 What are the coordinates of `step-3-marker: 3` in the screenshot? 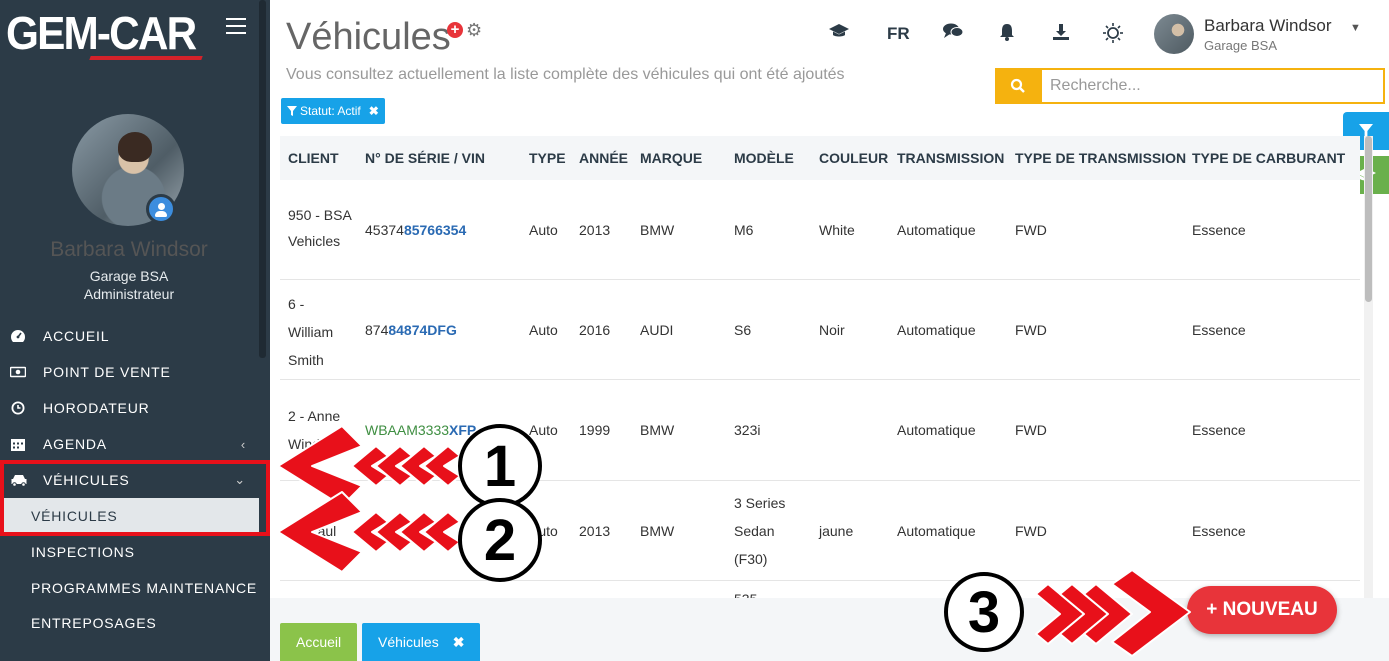 It's located at (984, 612).